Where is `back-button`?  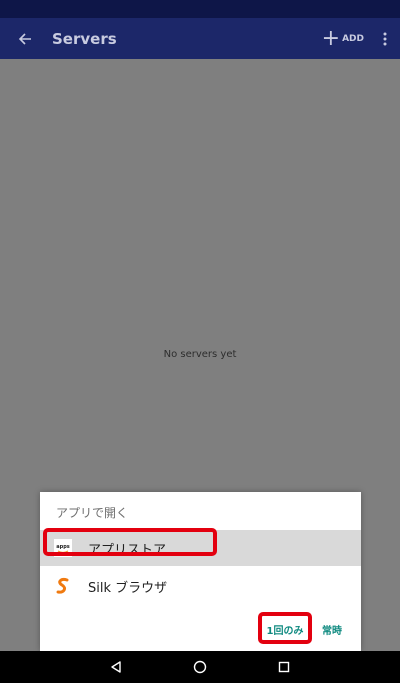 back-button is located at coordinates (25, 38).